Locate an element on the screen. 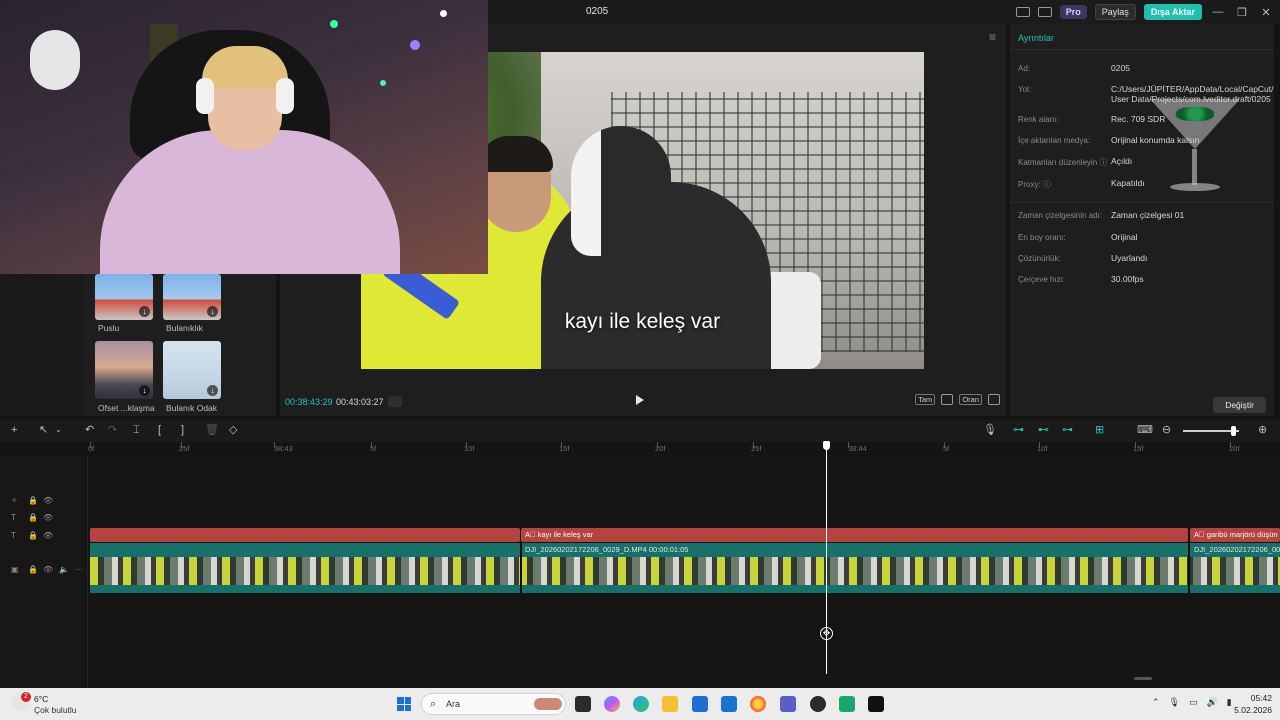 This screenshot has height=720, width=1280. edge-icon is located at coordinates (641, 704).